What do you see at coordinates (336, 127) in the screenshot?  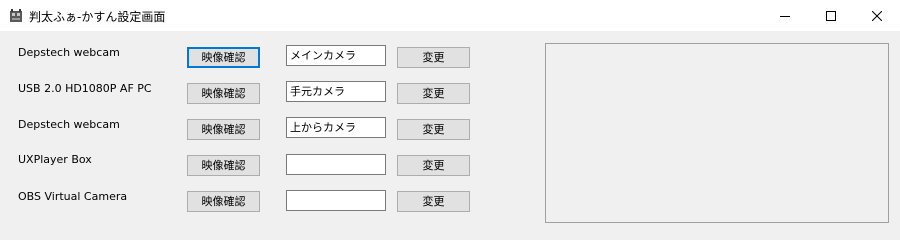 I see `camera-name-field: 上からカメラ` at bounding box center [336, 127].